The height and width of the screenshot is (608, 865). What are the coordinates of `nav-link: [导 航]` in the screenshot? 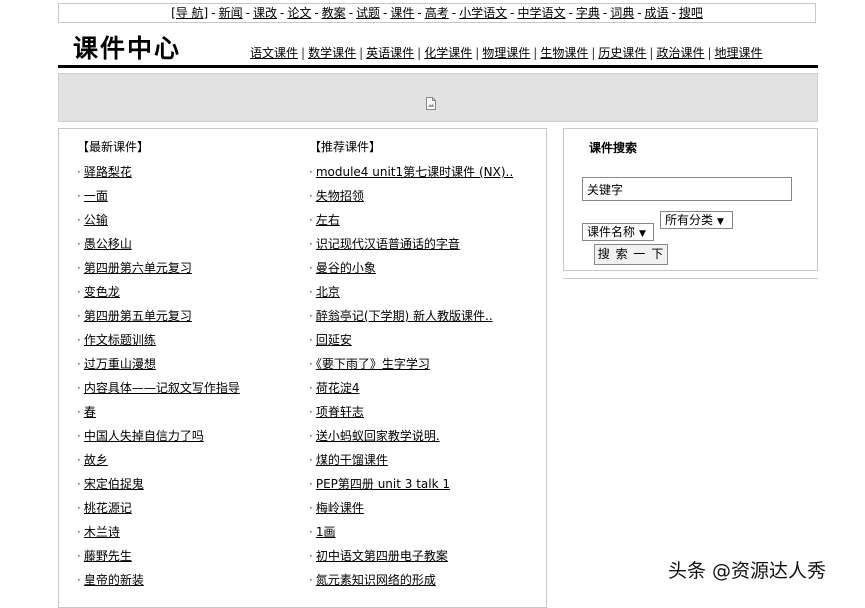 It's located at (189, 13).